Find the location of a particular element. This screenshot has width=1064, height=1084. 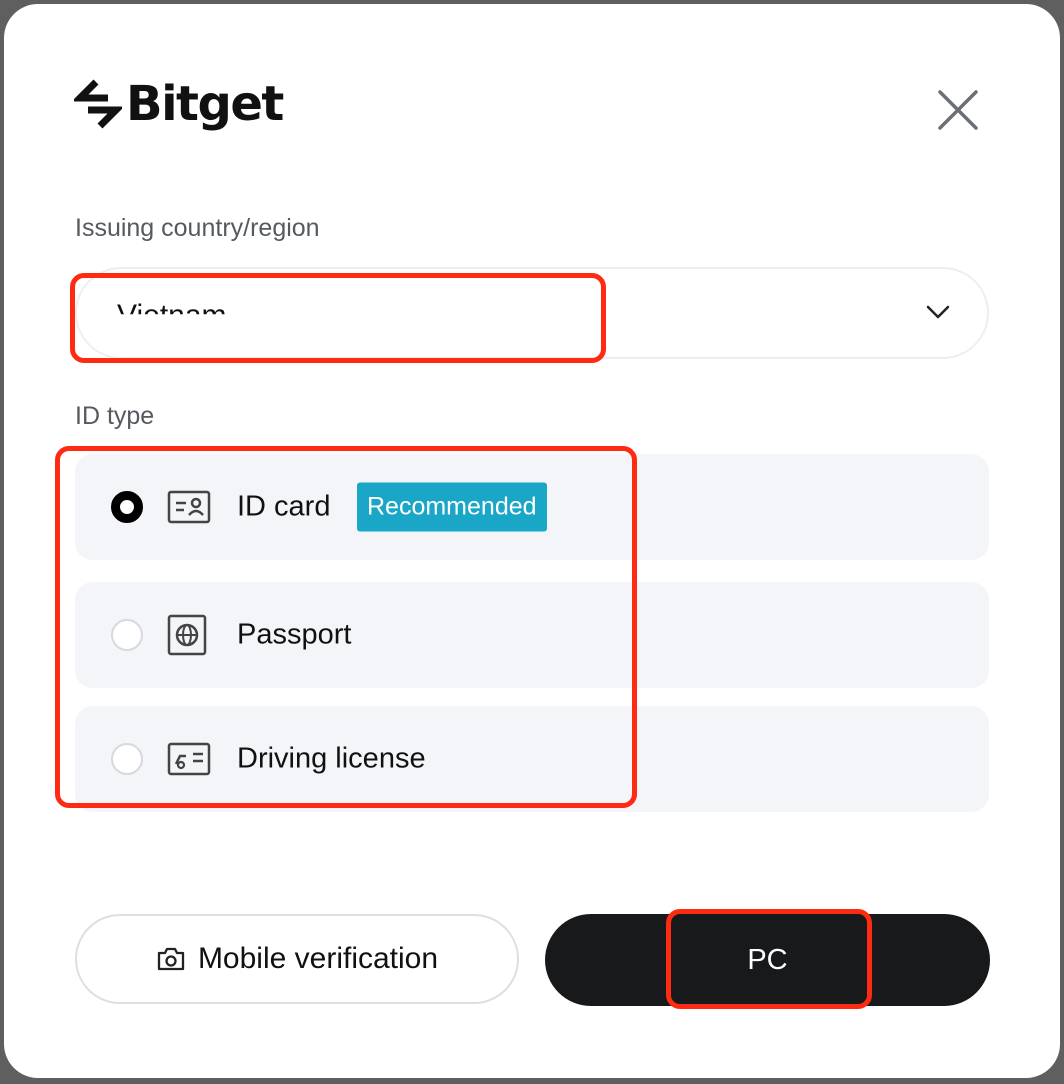

radio-selected is located at coordinates (127, 507).